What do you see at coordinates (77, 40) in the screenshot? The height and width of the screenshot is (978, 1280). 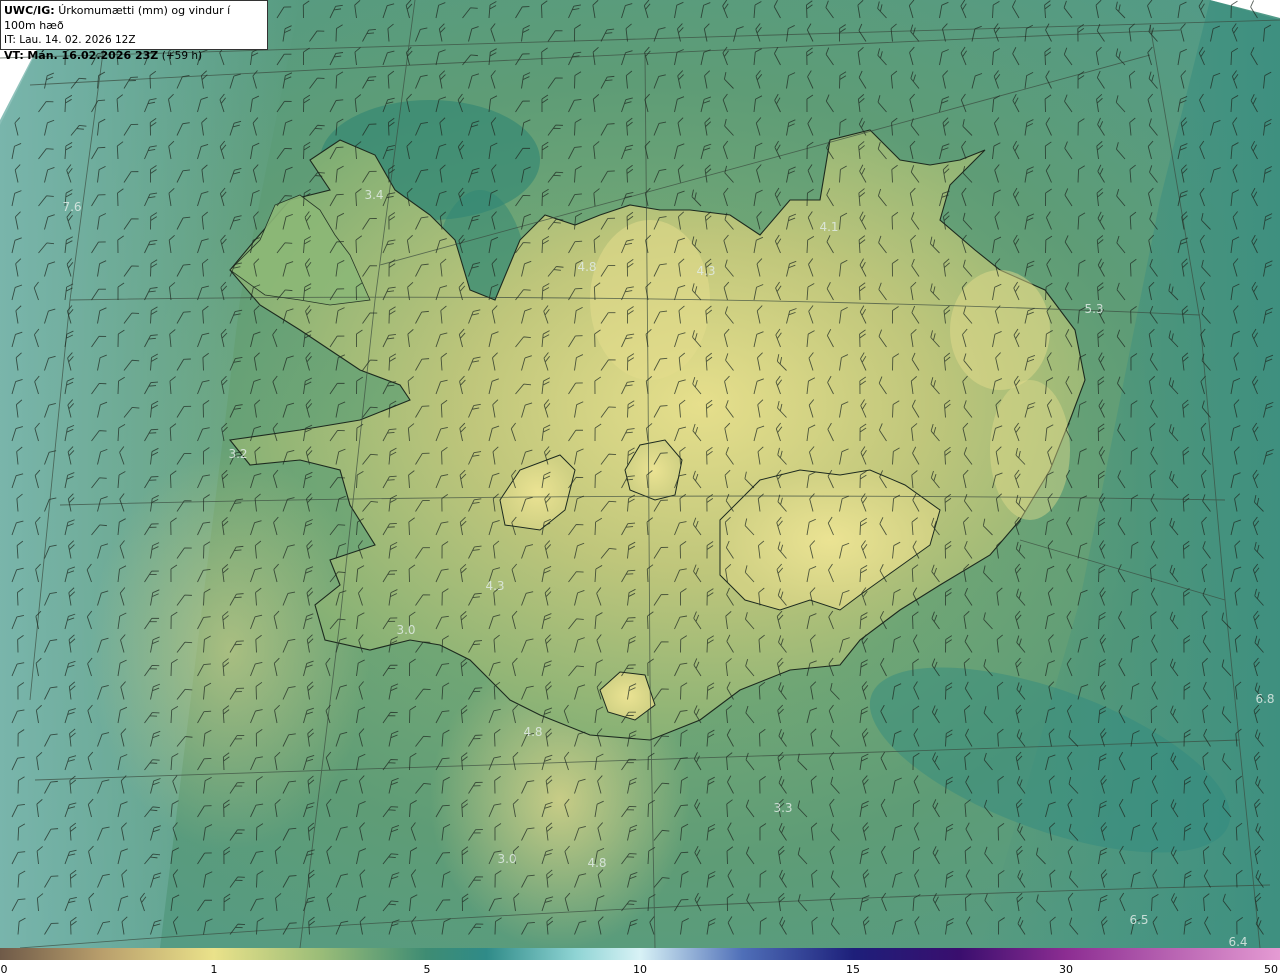 I see `init-time: Lau. 14. 02. 2026 12Z` at bounding box center [77, 40].